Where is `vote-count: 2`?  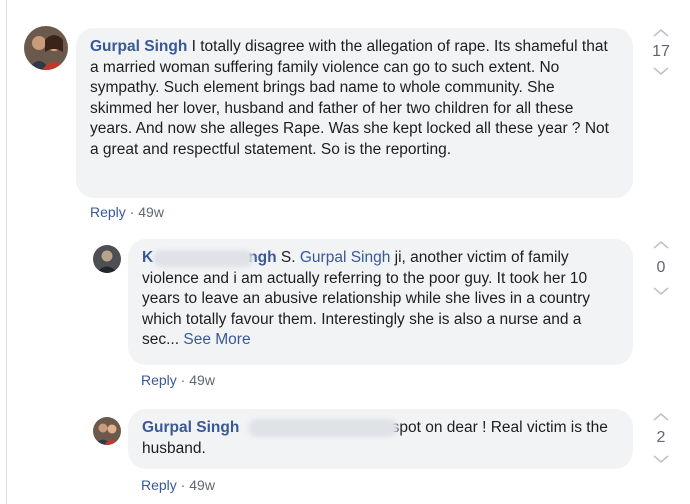
vote-count: 2 is located at coordinates (661, 437).